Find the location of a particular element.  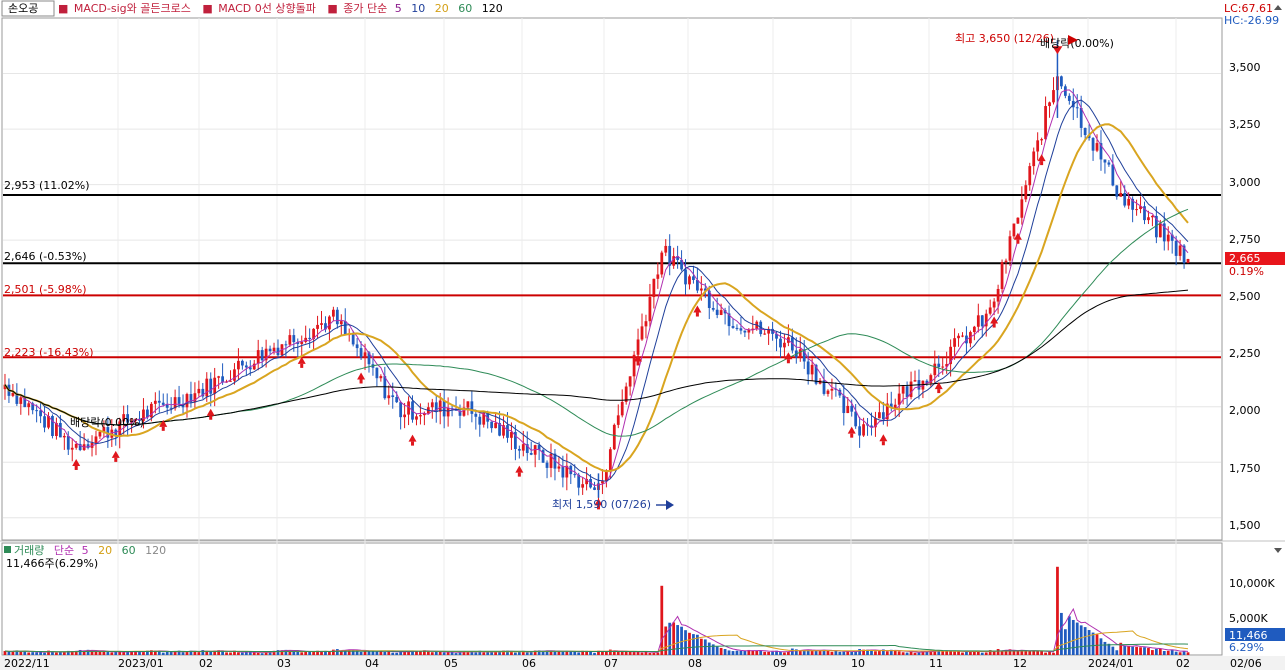

indicator-macd-zero: MACD 0선 상향돌파 is located at coordinates (267, 8).